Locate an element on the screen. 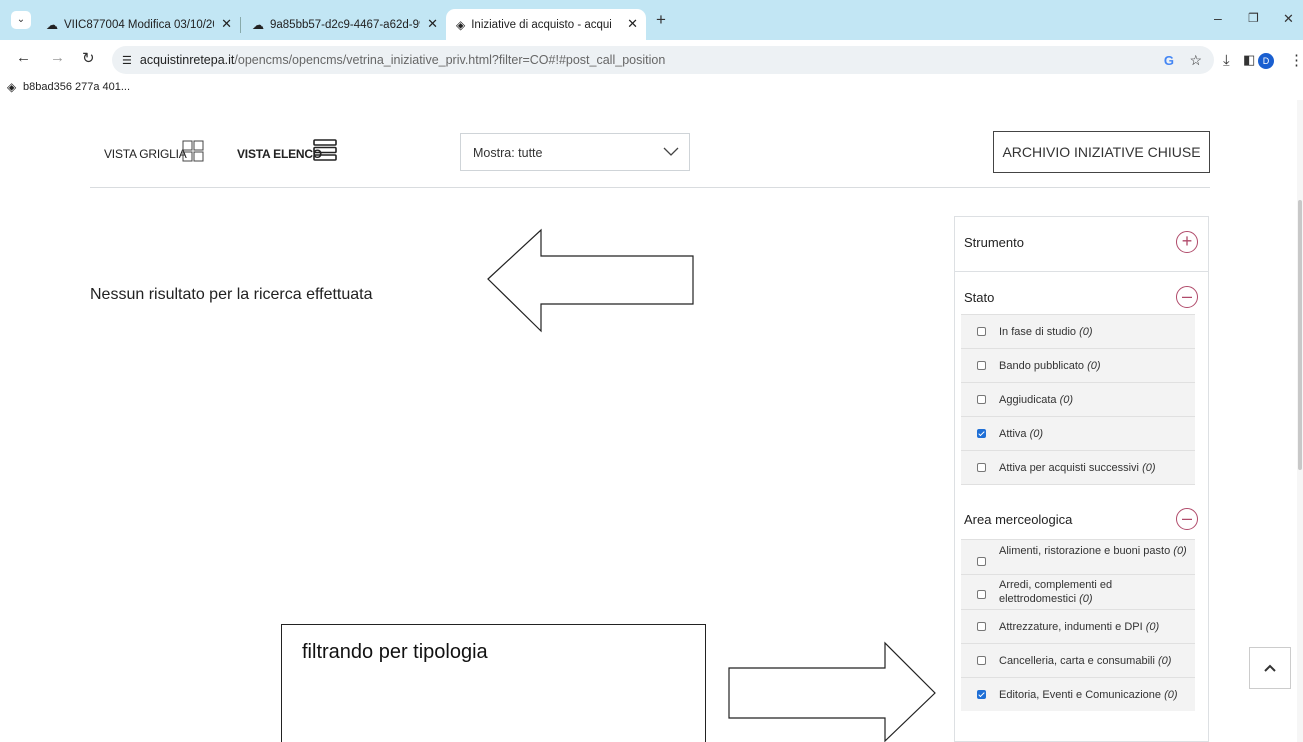  select-value: Mostra: tutte is located at coordinates (508, 153).